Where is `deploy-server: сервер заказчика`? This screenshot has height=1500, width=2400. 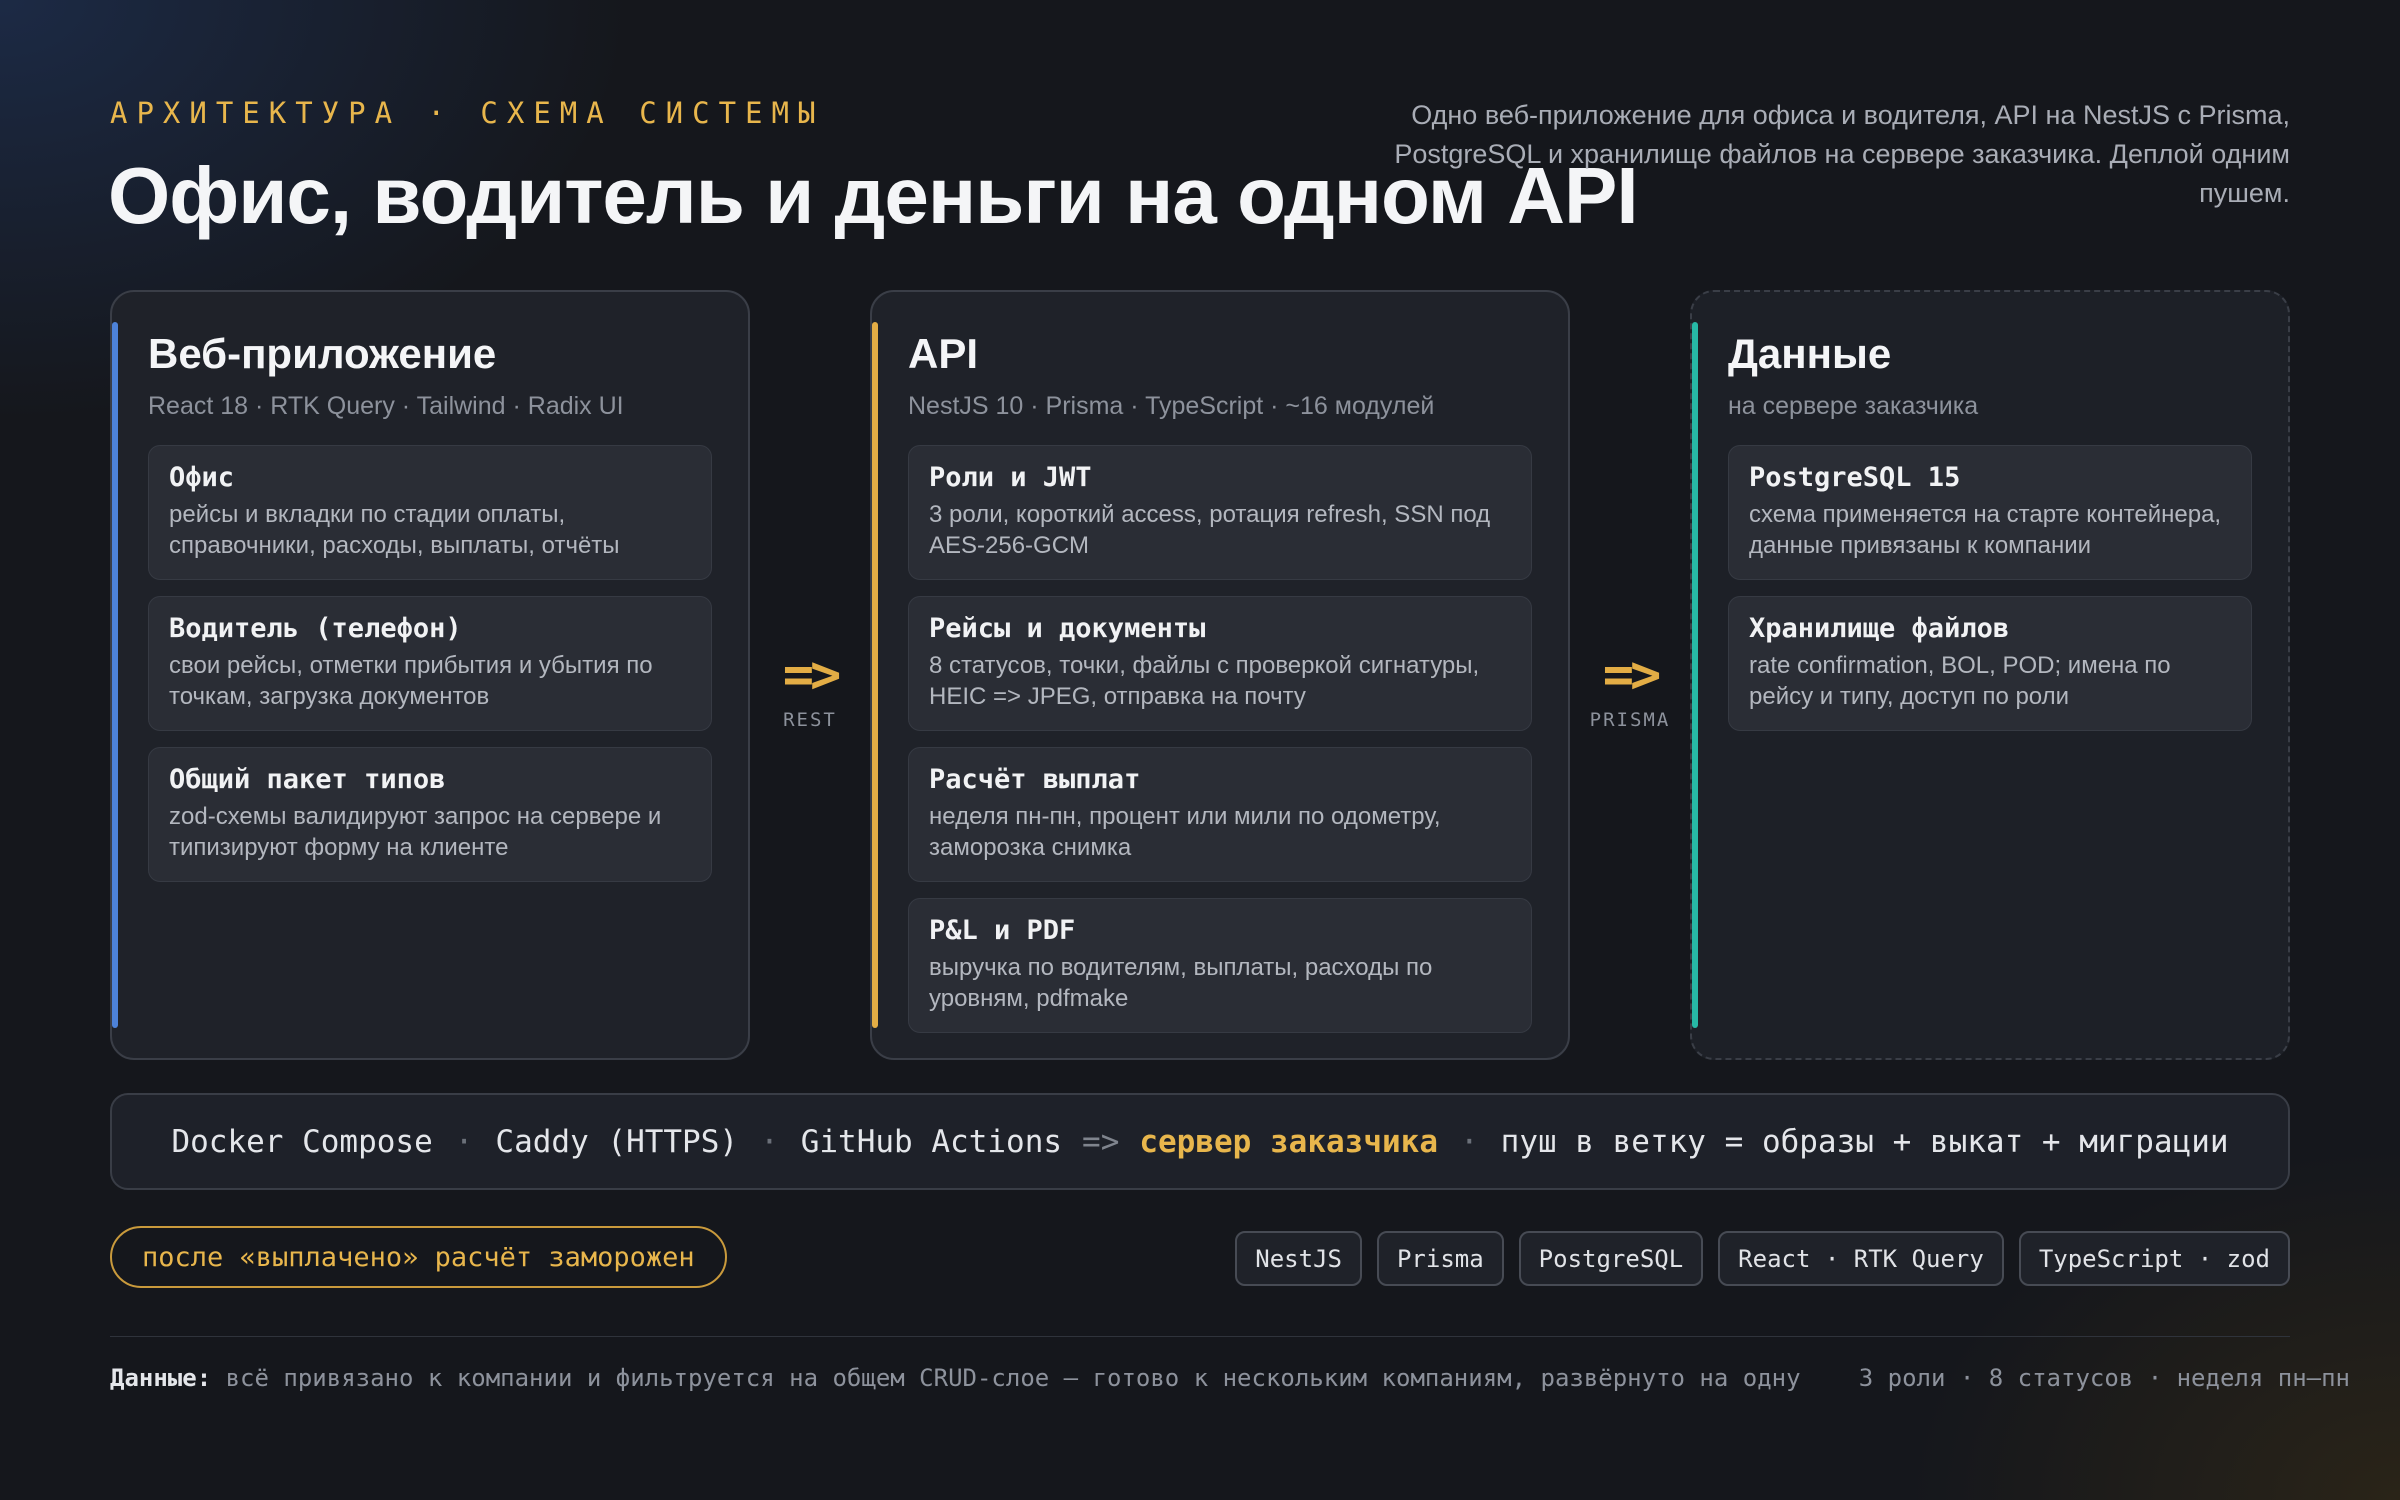 deploy-server: сервер заказчика is located at coordinates (1288, 1141).